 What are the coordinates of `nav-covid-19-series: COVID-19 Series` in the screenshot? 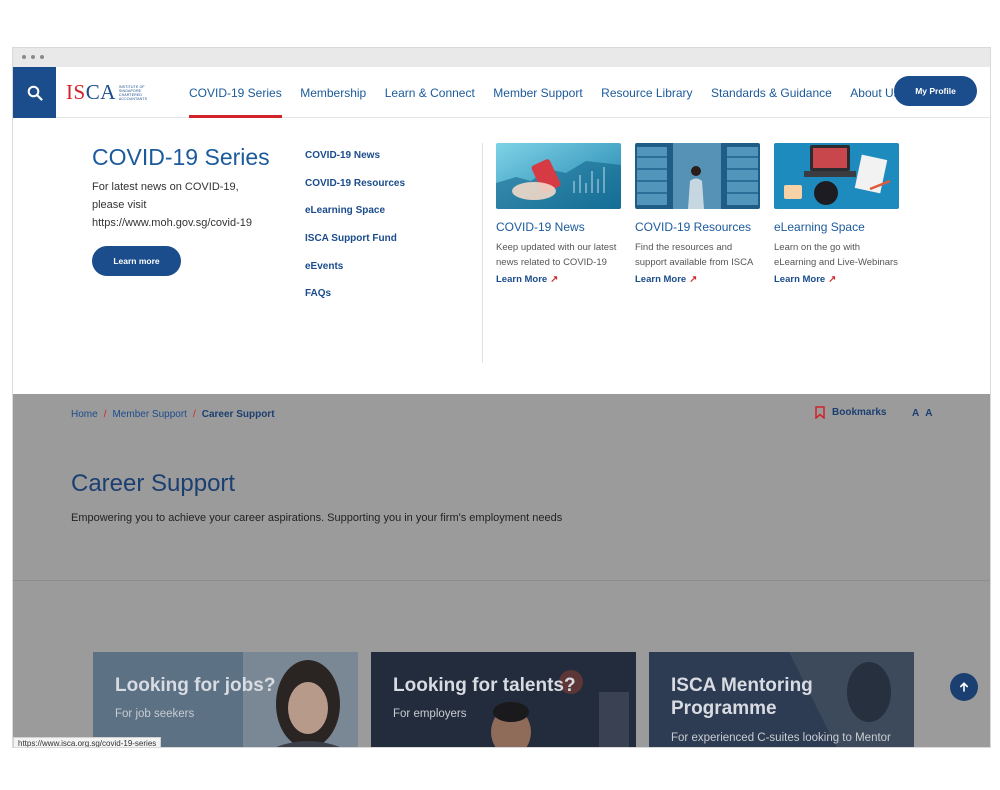 It's located at (235, 92).